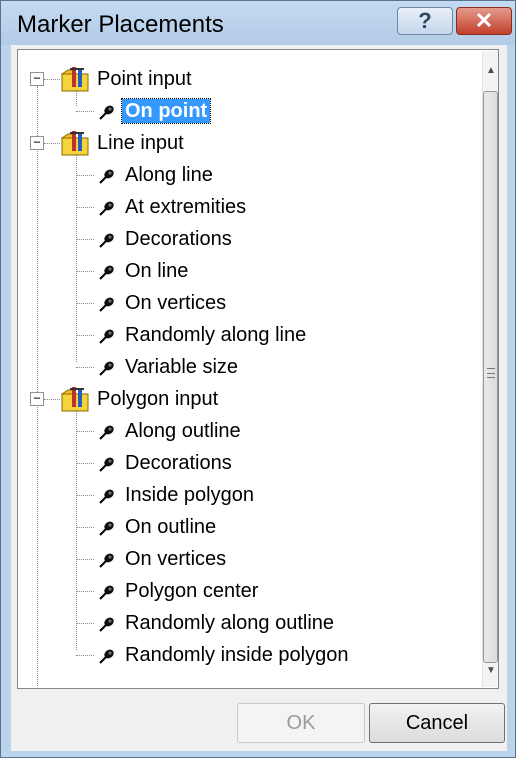 Image resolution: width=516 pixels, height=758 pixels. I want to click on help-icon: ?, so click(425, 20).